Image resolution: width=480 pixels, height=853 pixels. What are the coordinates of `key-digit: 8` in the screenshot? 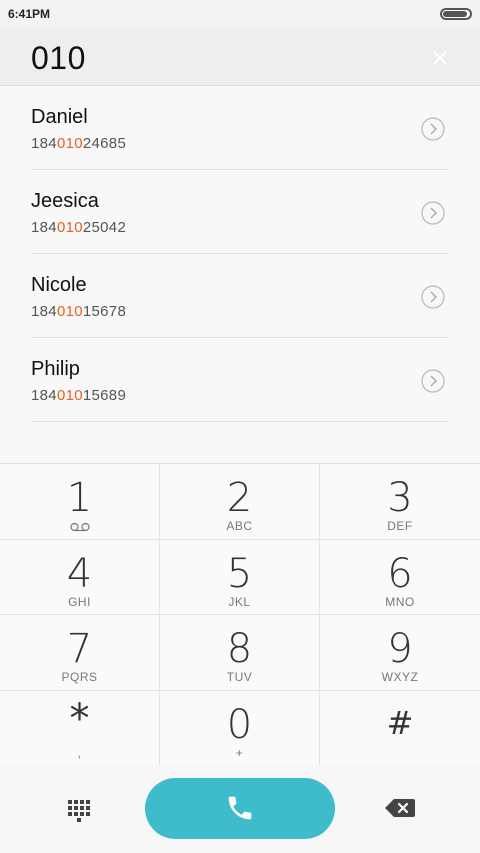 It's located at (239, 649).